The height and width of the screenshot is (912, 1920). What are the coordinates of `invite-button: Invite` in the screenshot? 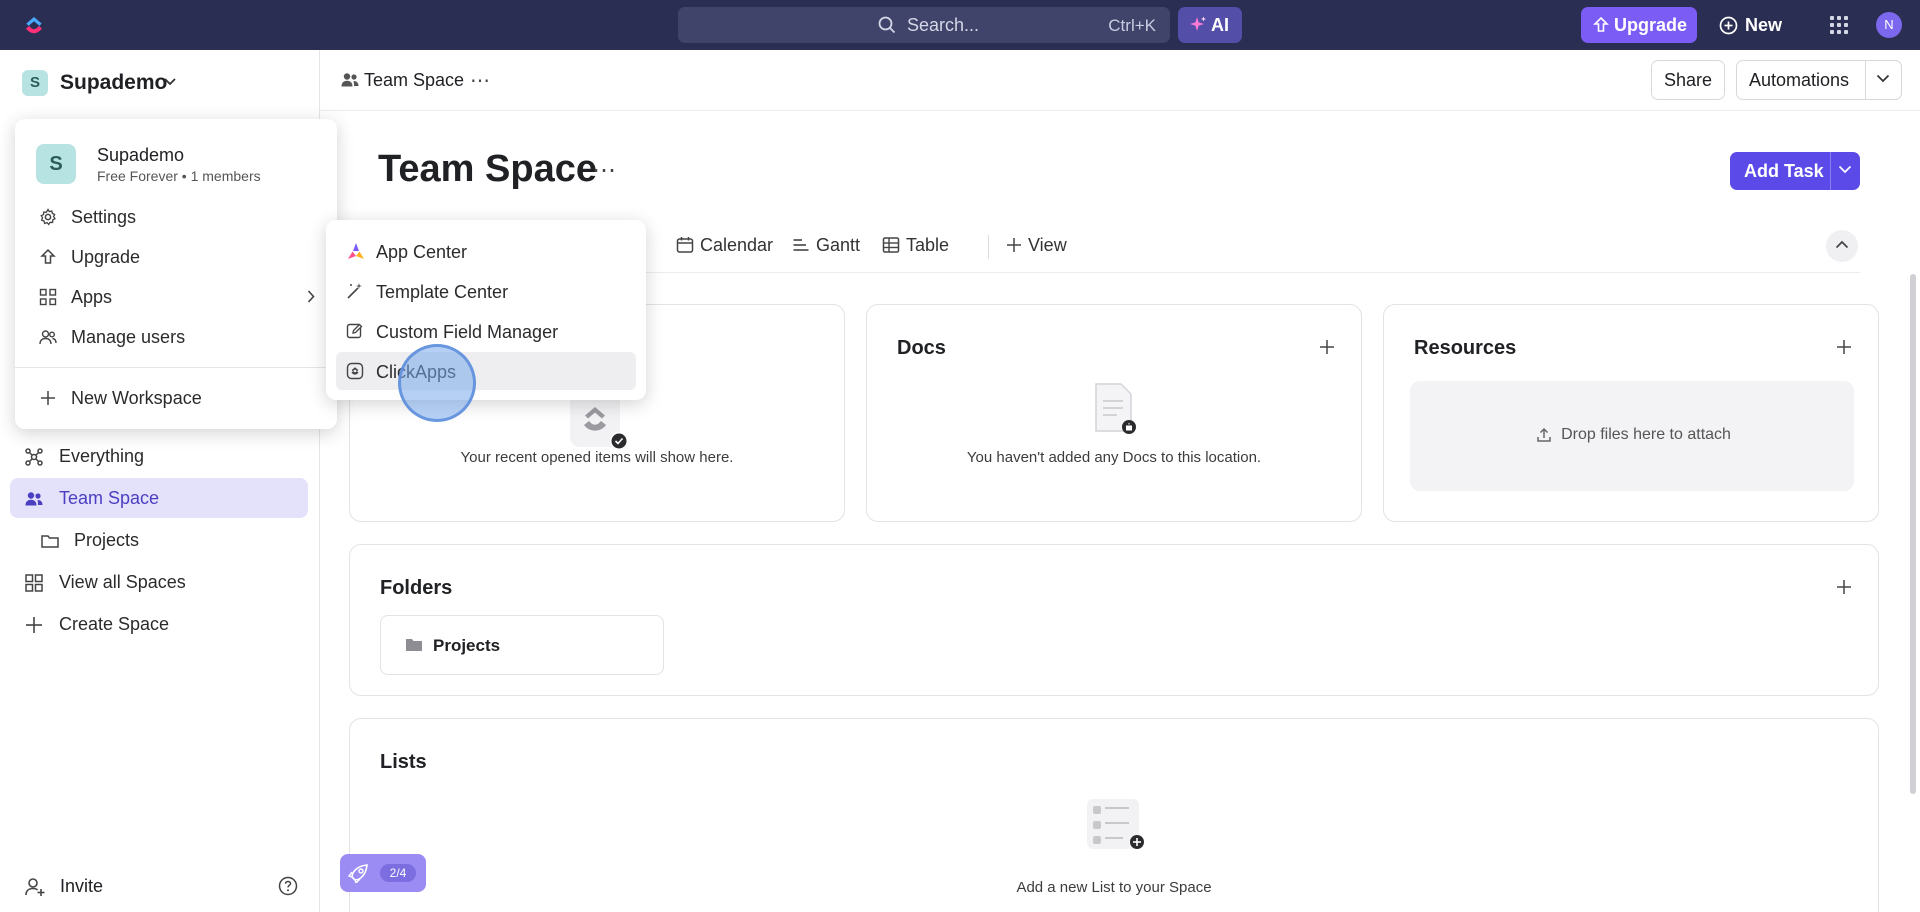 It's located at (81, 886).